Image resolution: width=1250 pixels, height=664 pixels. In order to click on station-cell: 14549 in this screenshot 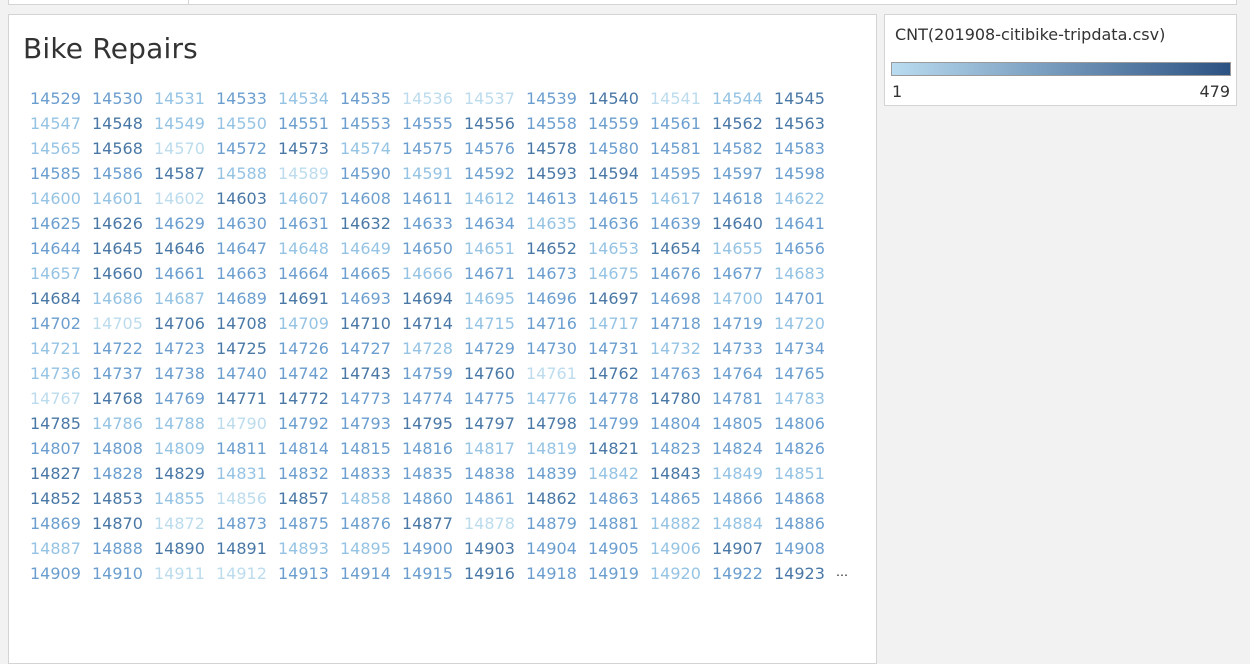, I will do `click(185, 123)`.